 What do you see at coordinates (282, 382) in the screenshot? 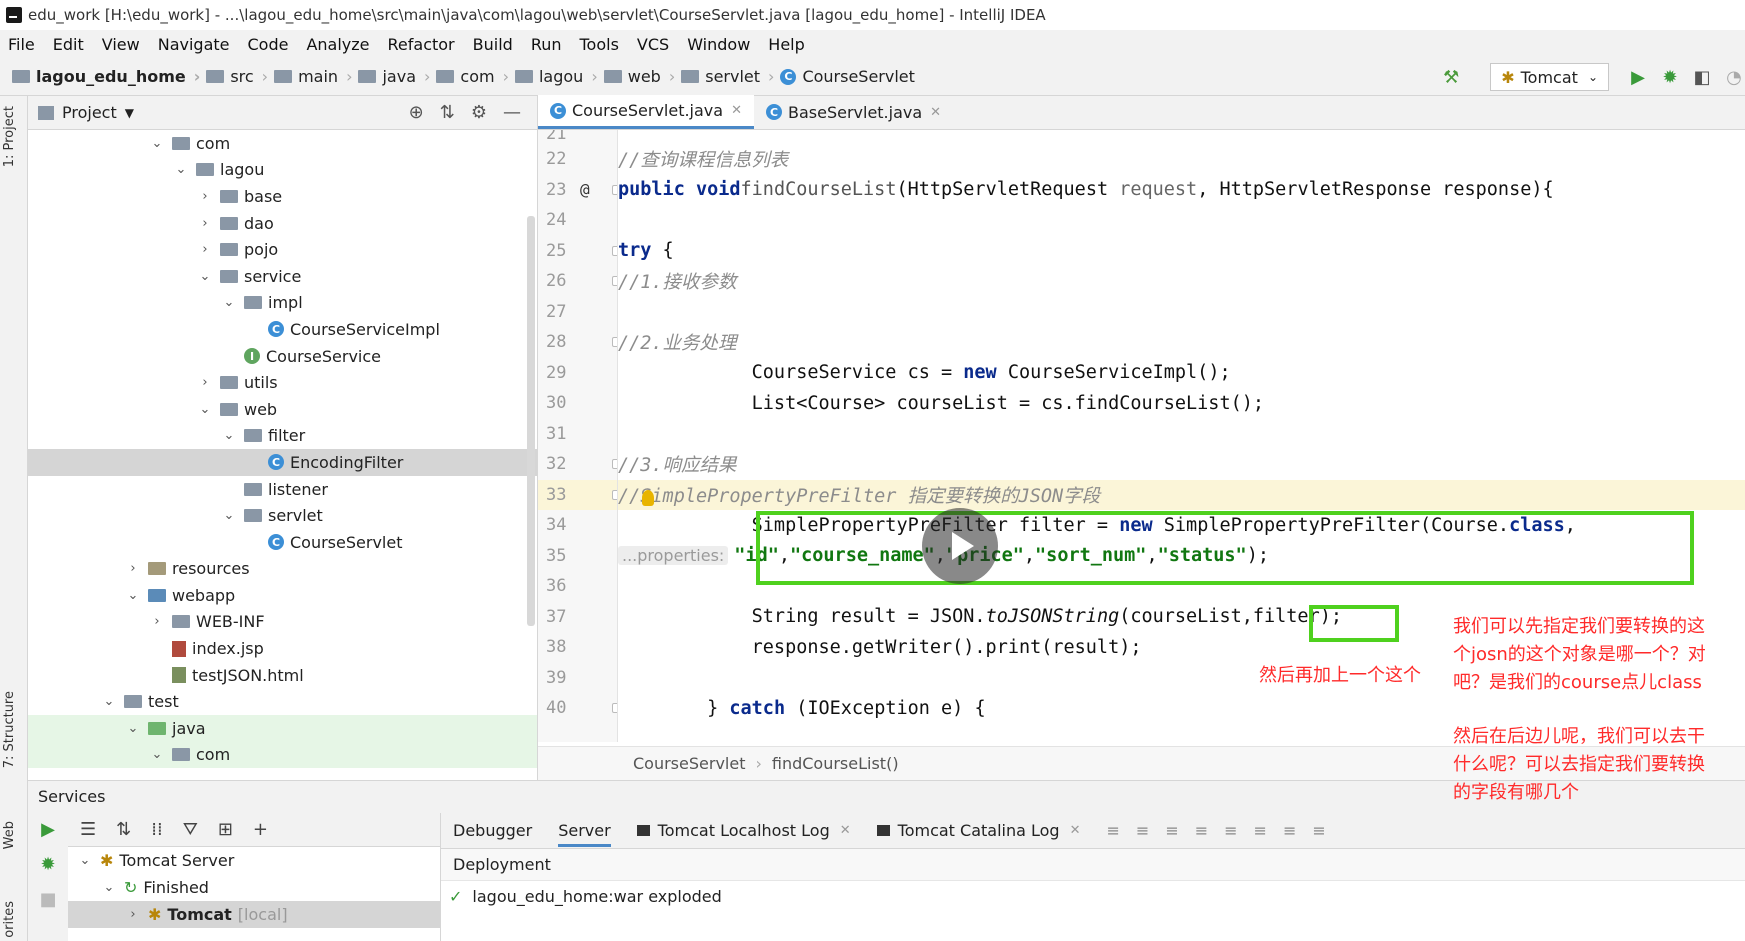
I see `tree-item: › utils` at bounding box center [282, 382].